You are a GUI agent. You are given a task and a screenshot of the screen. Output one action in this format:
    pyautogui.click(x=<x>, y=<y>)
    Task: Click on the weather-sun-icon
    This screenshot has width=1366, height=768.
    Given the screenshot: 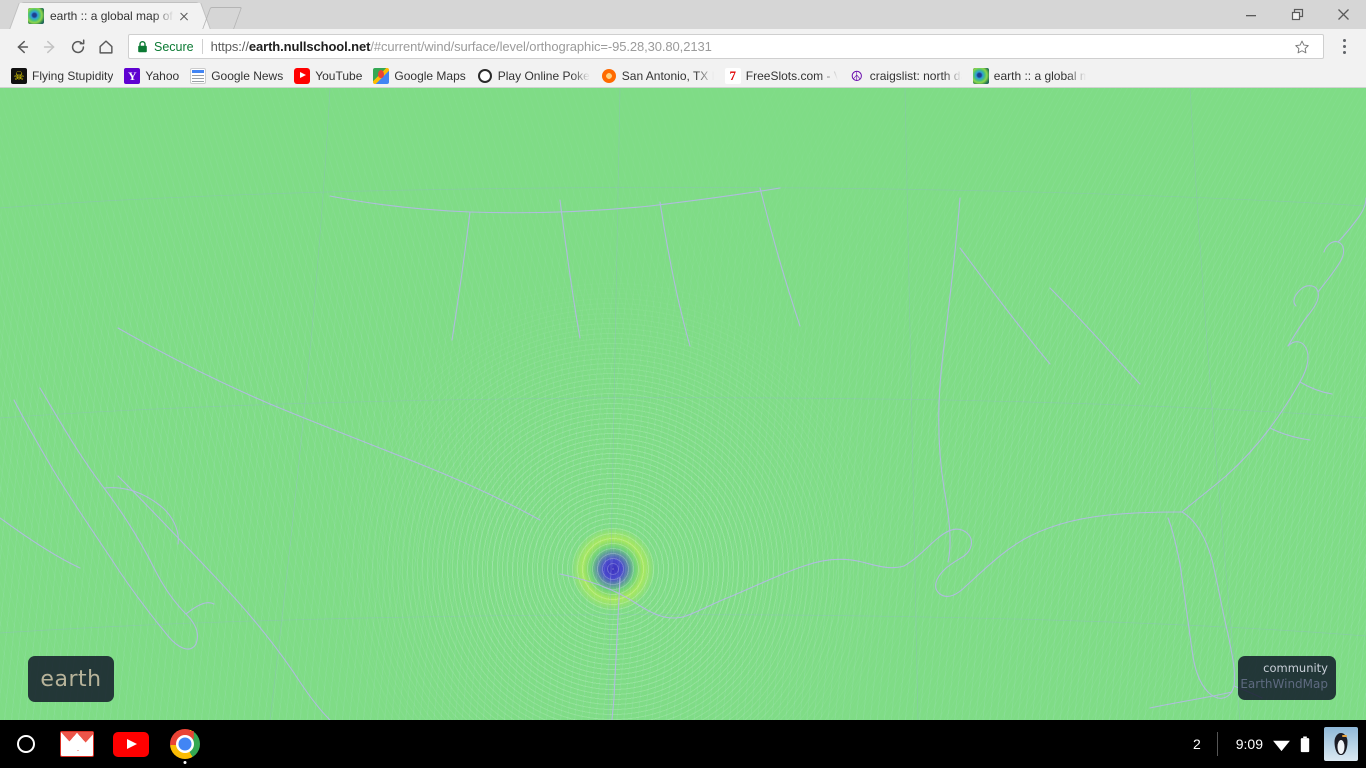 What is the action you would take?
    pyautogui.click(x=609, y=76)
    